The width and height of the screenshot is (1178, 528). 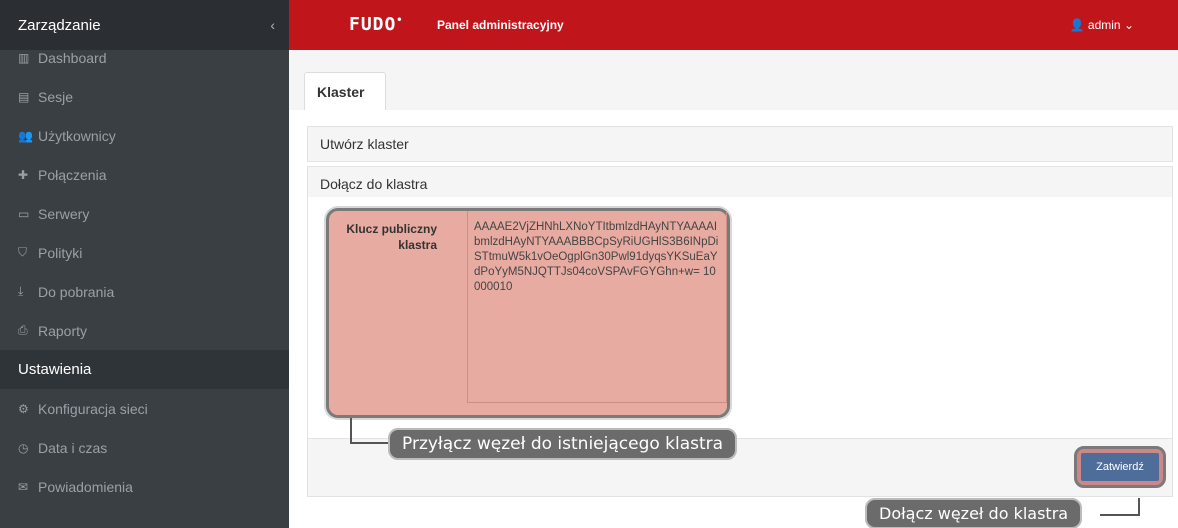 I want to click on callout-join-node: Dołącz węzeł do klastra, so click(x=974, y=513).